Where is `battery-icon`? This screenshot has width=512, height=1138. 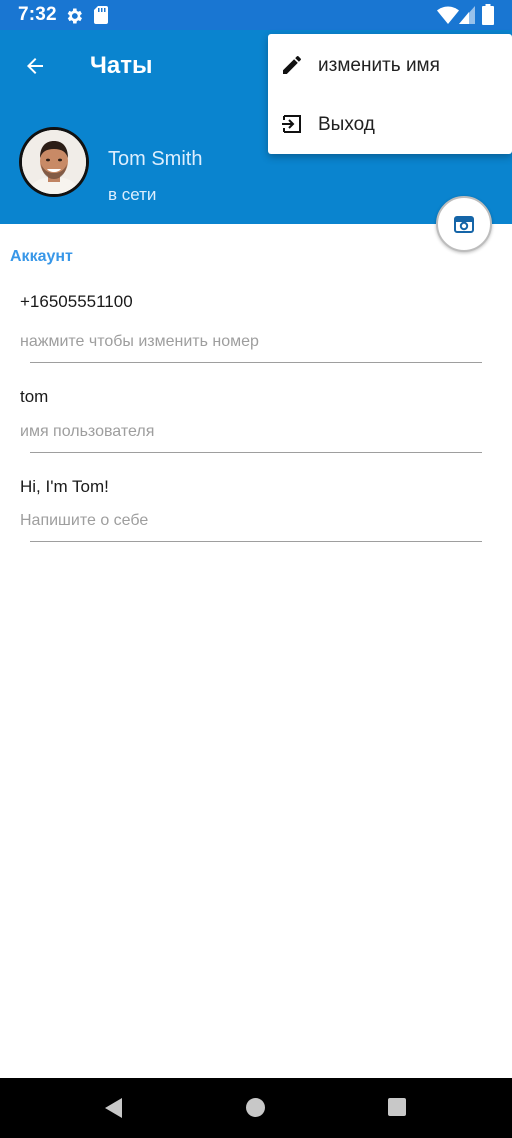 battery-icon is located at coordinates (488, 14).